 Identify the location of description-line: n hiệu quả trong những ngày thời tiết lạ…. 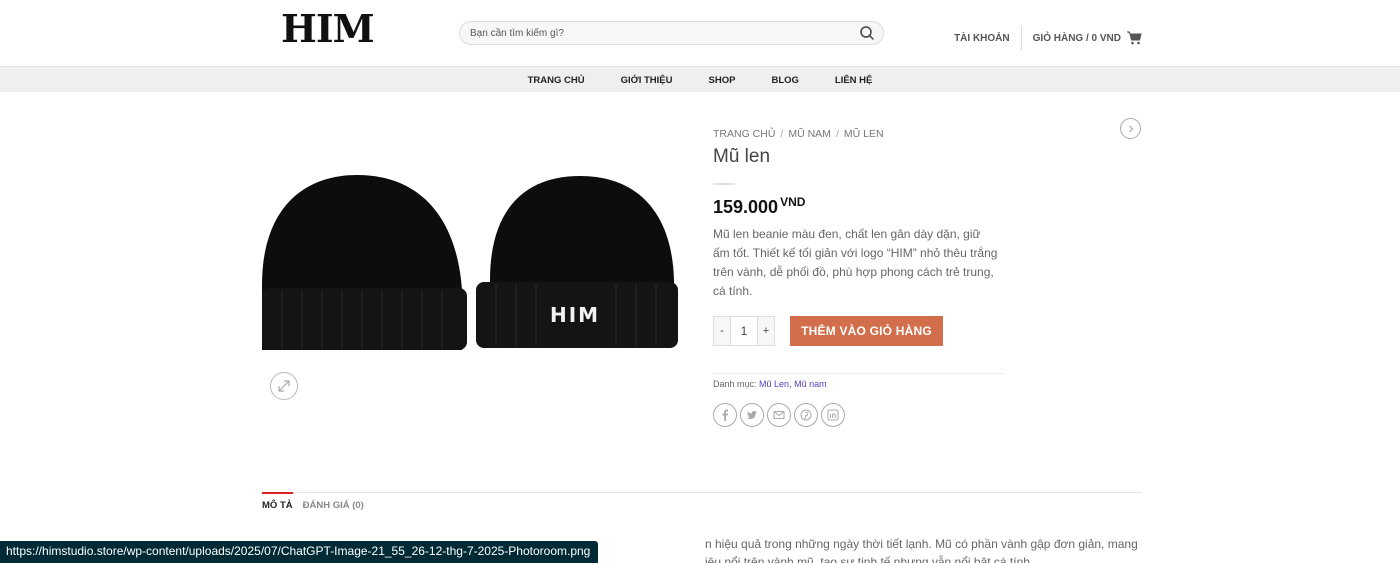
(921, 544).